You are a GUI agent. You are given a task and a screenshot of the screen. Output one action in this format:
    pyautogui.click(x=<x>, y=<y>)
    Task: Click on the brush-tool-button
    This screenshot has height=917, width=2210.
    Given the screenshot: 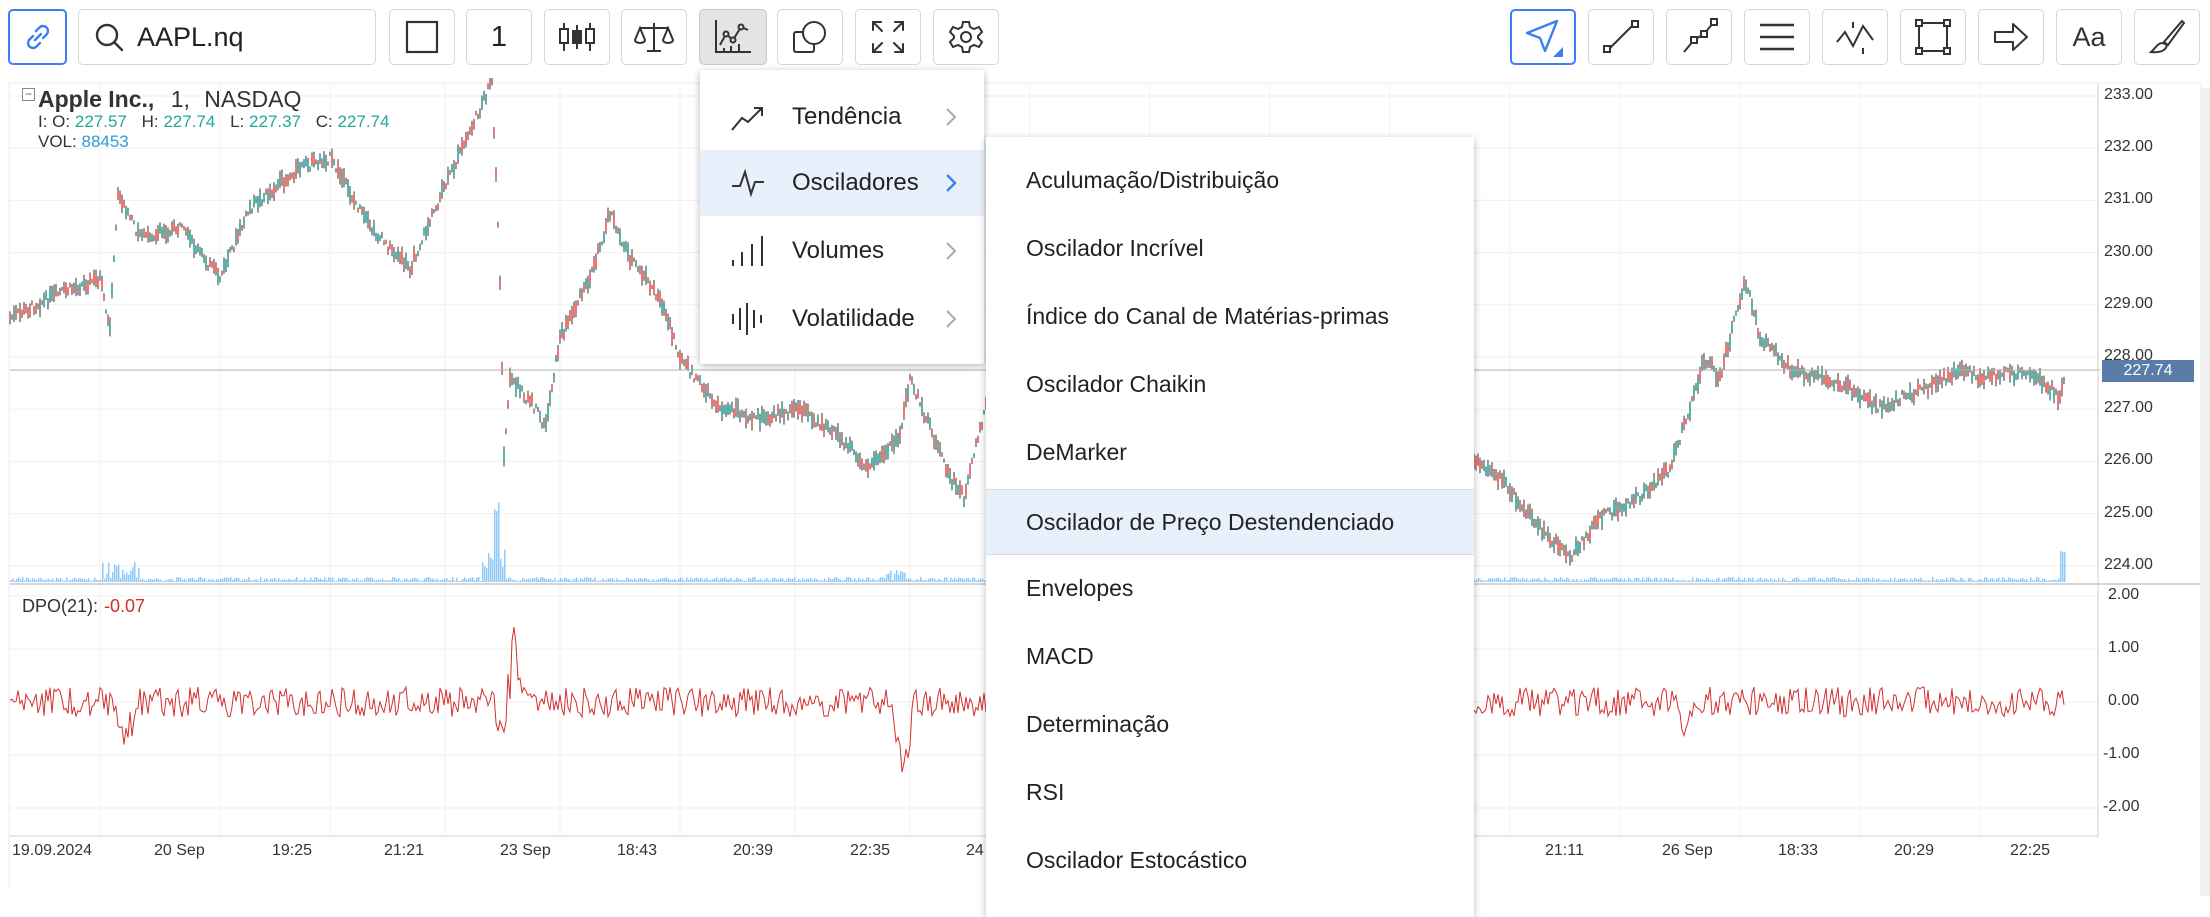 What is the action you would take?
    pyautogui.click(x=2167, y=37)
    